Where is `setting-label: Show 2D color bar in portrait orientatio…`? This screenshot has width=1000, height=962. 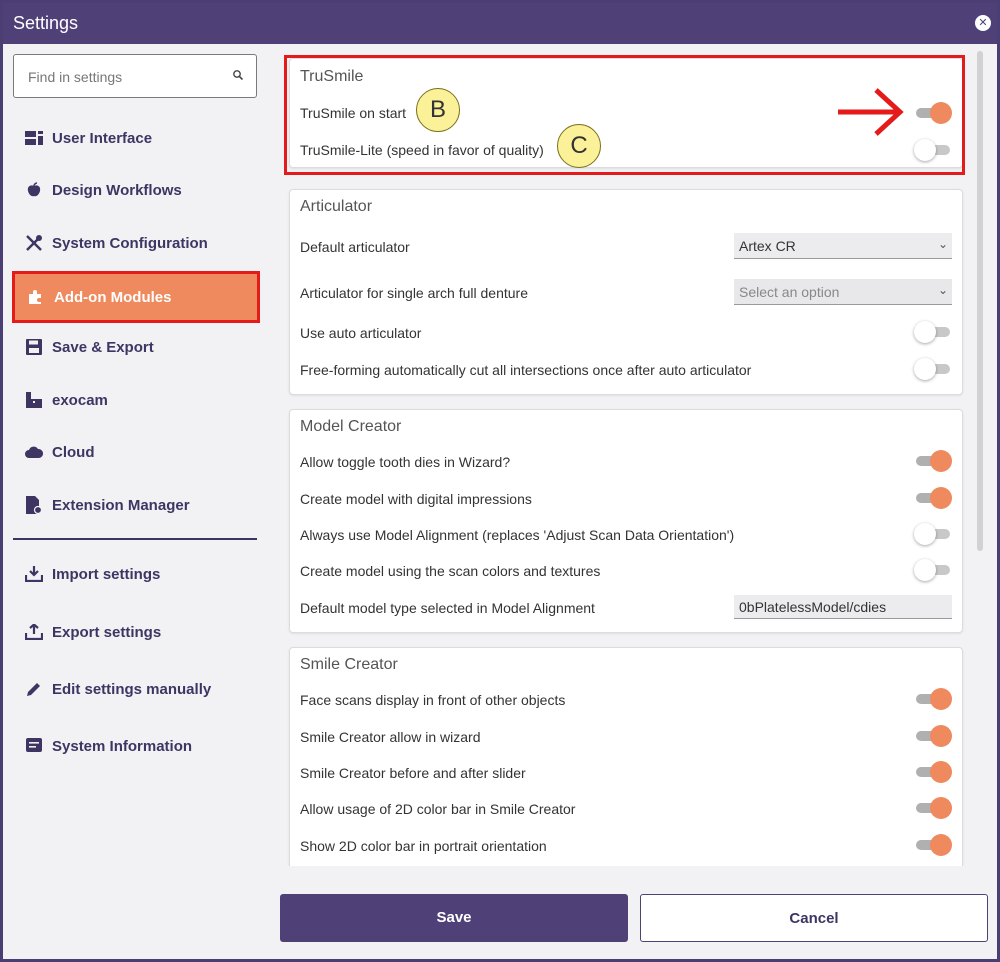 setting-label: Show 2D color bar in portrait orientatio… is located at coordinates (423, 846).